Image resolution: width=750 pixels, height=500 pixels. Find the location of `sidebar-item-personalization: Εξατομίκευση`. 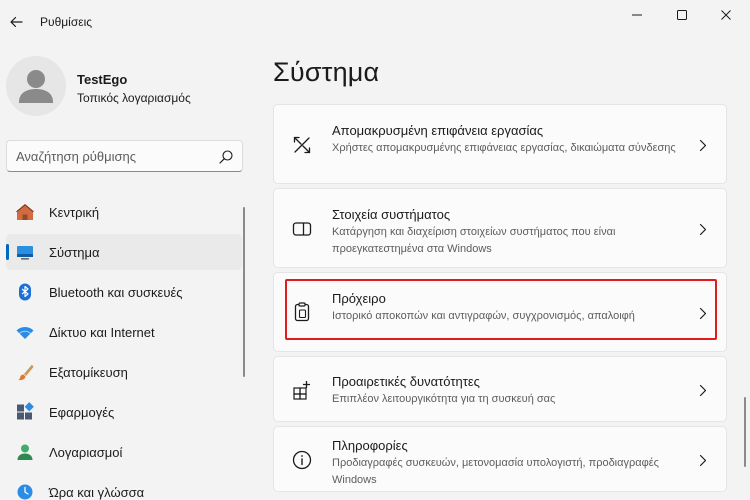

sidebar-item-personalization: Εξατομίκευση is located at coordinates (124, 372).